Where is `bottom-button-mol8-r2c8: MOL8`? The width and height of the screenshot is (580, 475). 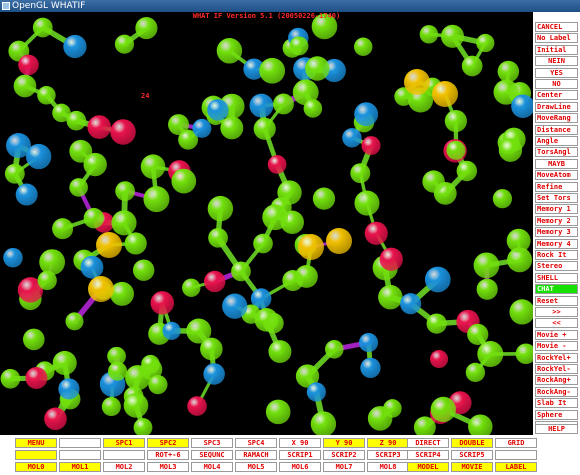
bottom-button-mol8-r2c8: MOL8 is located at coordinates (388, 467).